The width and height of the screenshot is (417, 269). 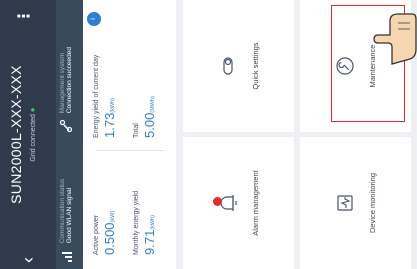 What do you see at coordinates (109, 125) in the screenshot?
I see `energy-today-value: 1.73` at bounding box center [109, 125].